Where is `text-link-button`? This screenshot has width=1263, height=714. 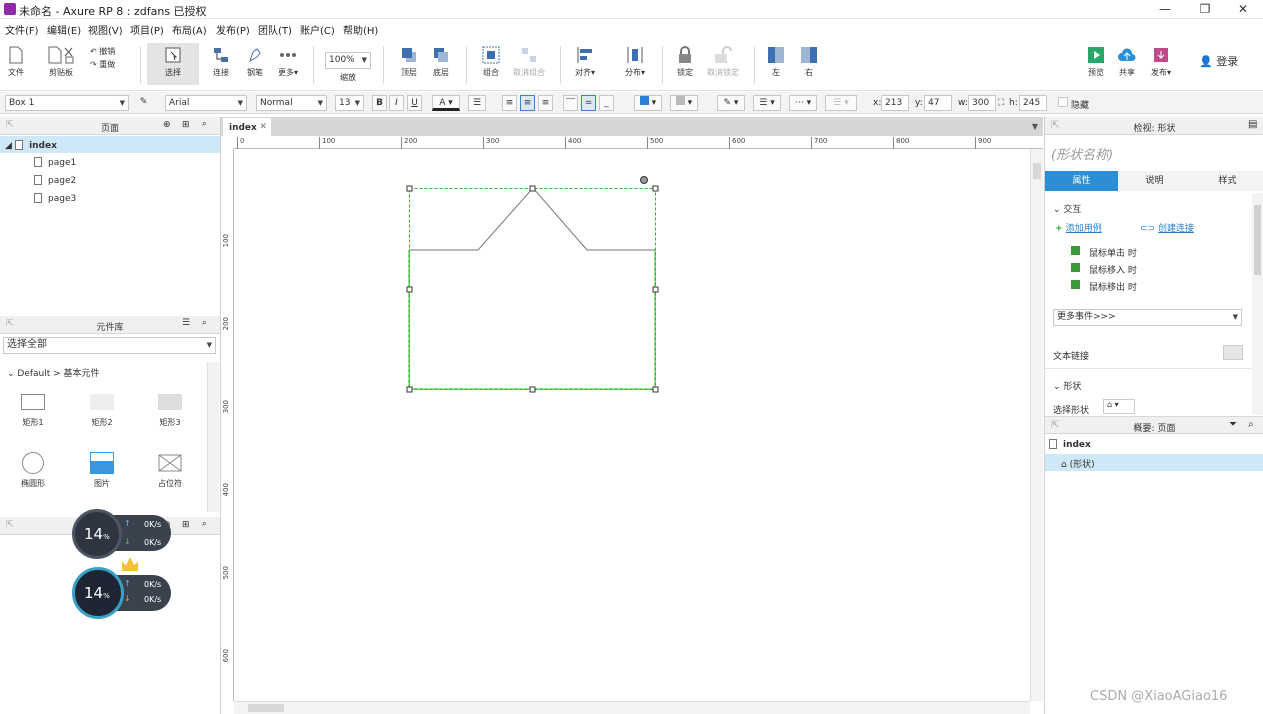 text-link-button is located at coordinates (1233, 352).